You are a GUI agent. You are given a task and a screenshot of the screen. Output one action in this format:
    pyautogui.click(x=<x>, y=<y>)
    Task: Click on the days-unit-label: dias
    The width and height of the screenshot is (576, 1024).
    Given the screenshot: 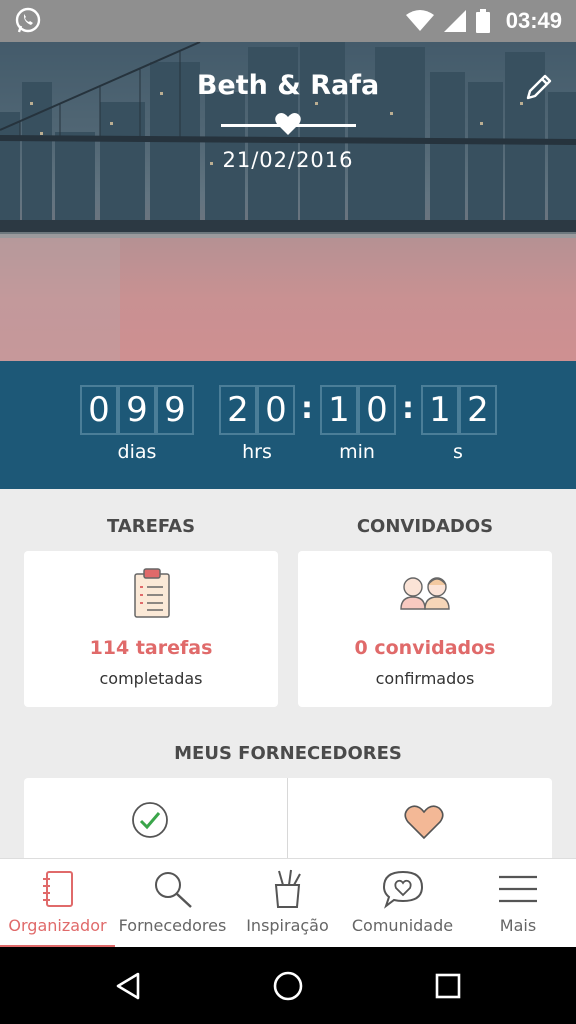 What is the action you would take?
    pyautogui.click(x=137, y=452)
    